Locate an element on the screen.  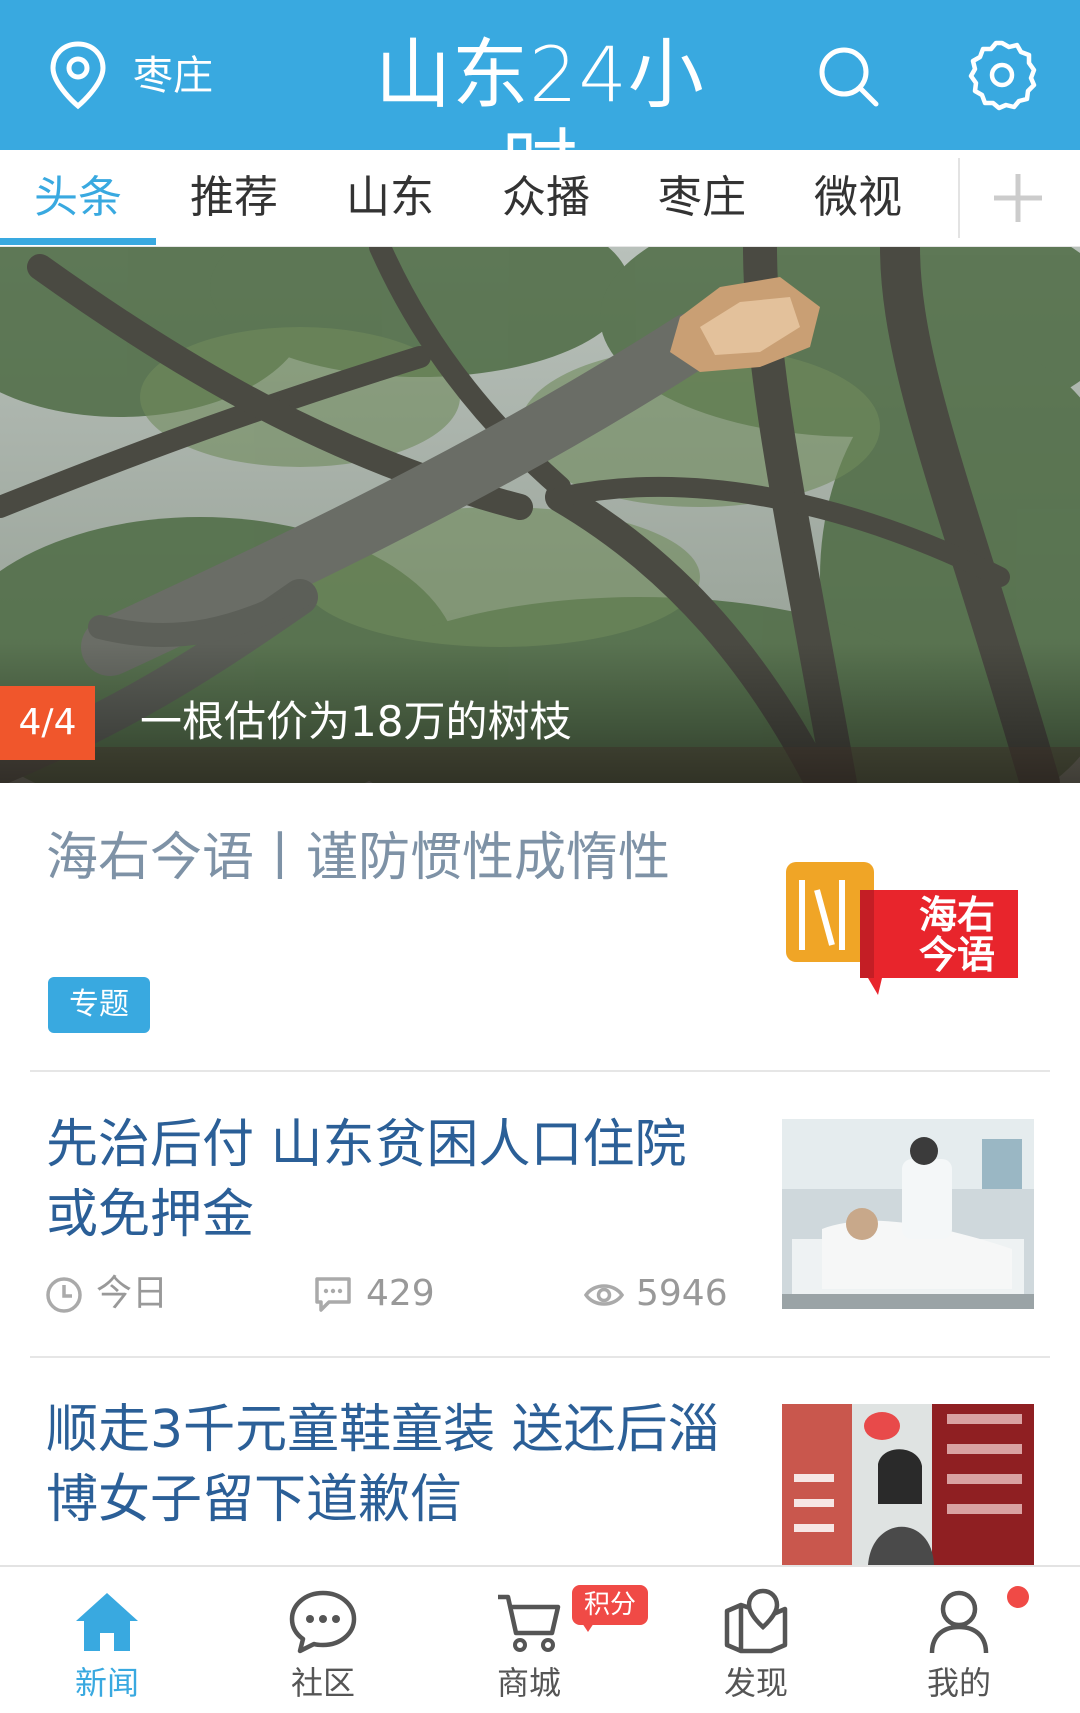
eye-icon is located at coordinates (604, 1295).